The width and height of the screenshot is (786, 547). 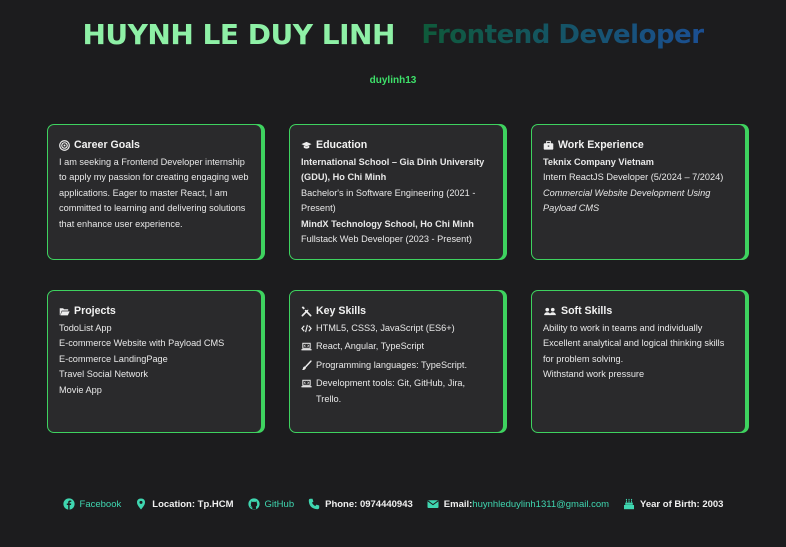 I want to click on email-label: Email:, so click(x=458, y=504).